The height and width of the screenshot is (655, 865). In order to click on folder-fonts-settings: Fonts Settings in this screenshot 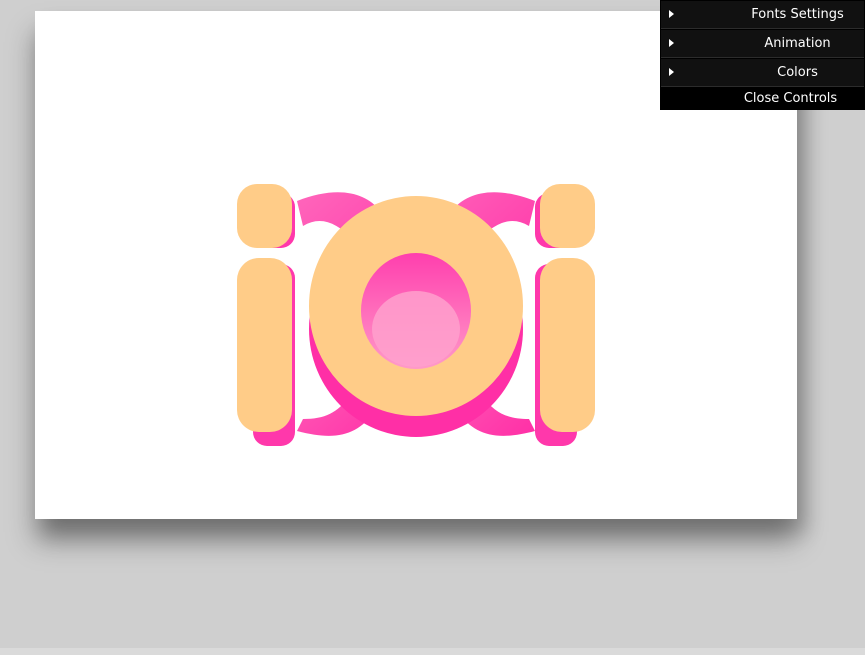, I will do `click(762, 15)`.